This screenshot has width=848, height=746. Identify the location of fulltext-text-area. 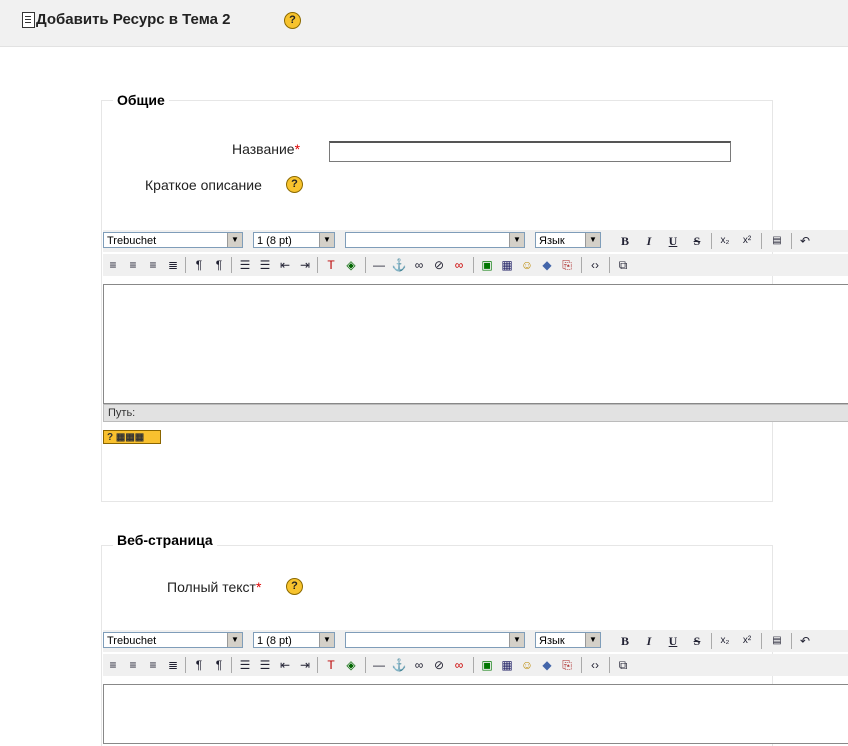
(475, 714).